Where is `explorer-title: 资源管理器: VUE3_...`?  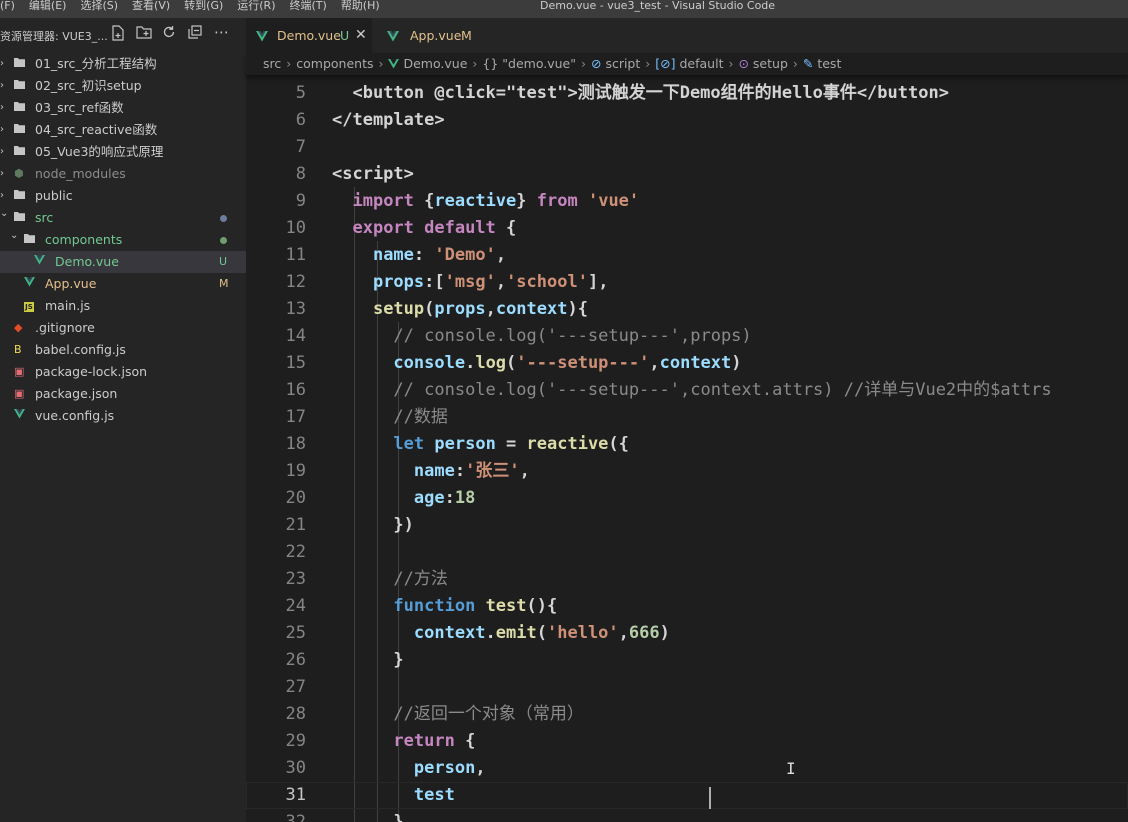 explorer-title: 资源管理器: VUE3_... is located at coordinates (54, 36).